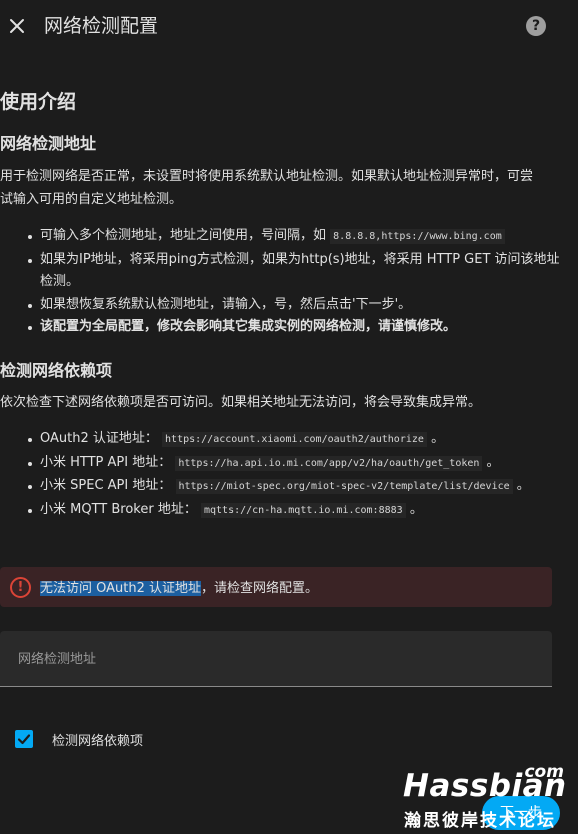  I want to click on next-button: 下一步, so click(521, 813).